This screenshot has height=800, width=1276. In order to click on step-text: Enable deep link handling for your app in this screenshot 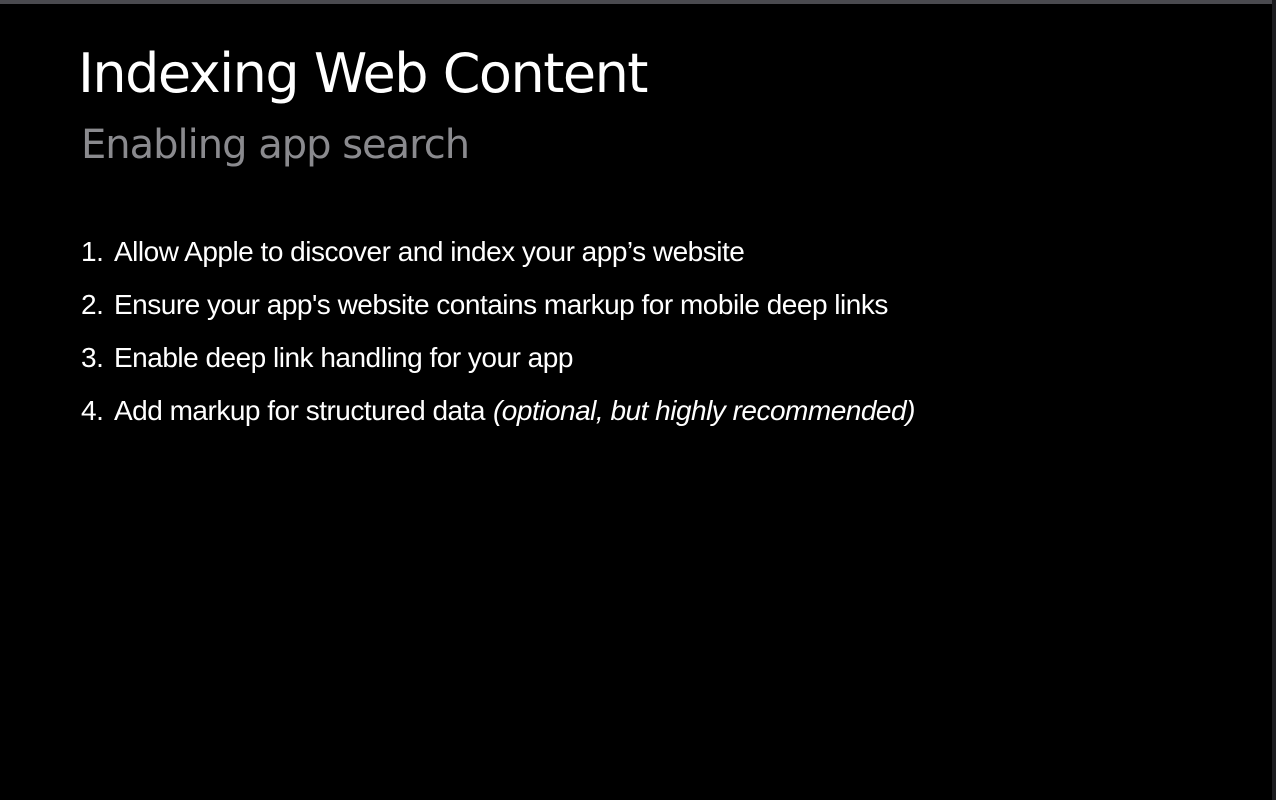, I will do `click(343, 357)`.